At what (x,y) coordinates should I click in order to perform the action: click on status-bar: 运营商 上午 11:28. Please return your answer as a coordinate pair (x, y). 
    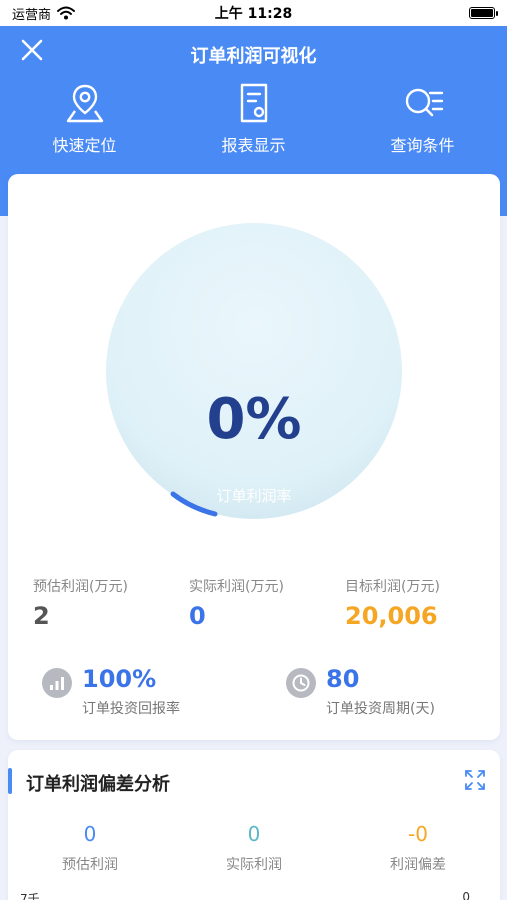
    Looking at the image, I should click on (253, 13).